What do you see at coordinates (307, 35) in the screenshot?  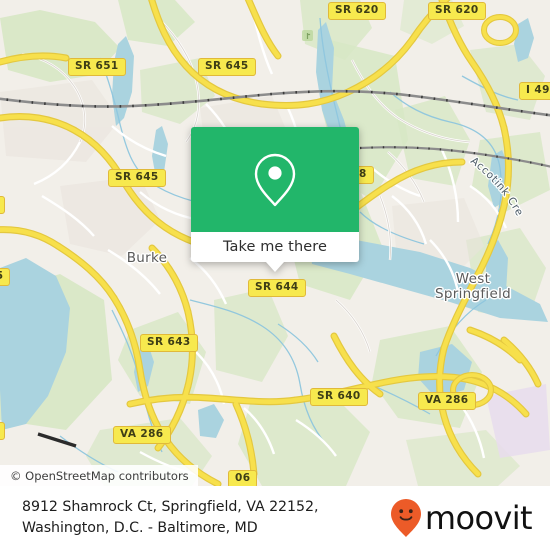 I see `park-icon` at bounding box center [307, 35].